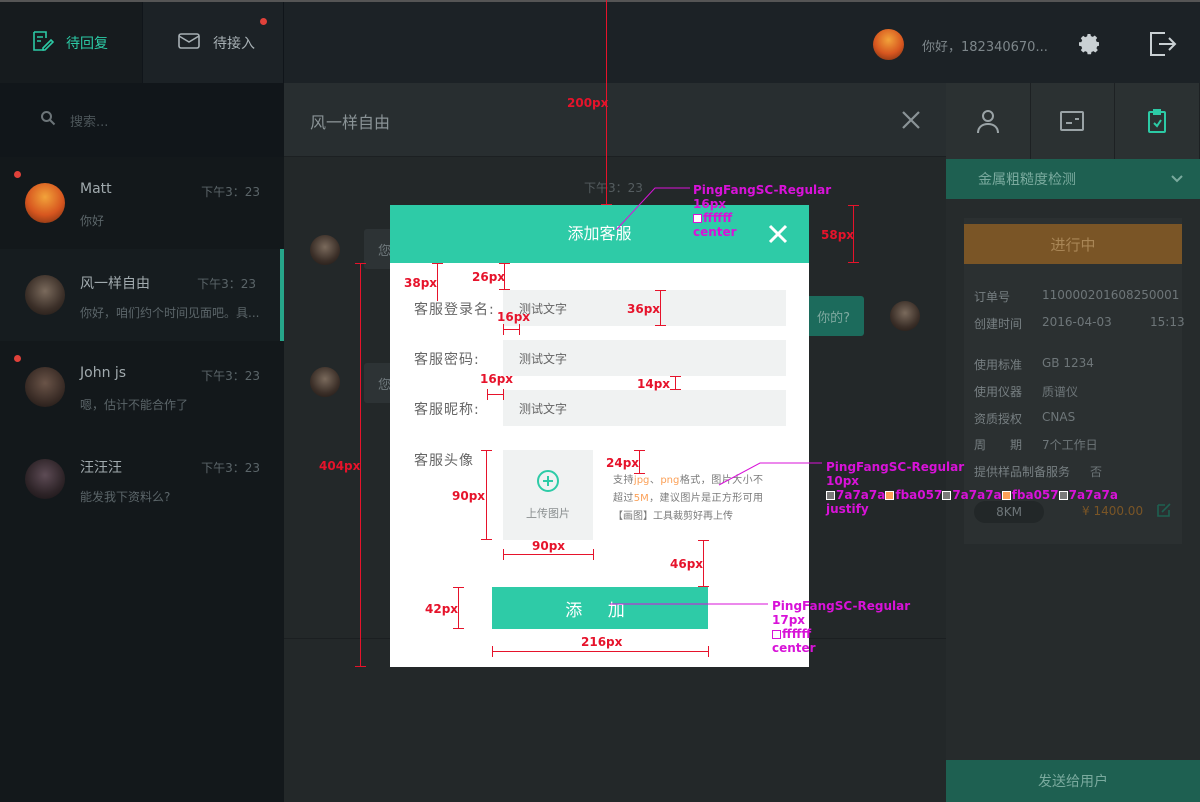 This screenshot has height=802, width=1200. Describe the element at coordinates (1070, 445) in the screenshot. I see `field-value: 7个工作日` at that location.